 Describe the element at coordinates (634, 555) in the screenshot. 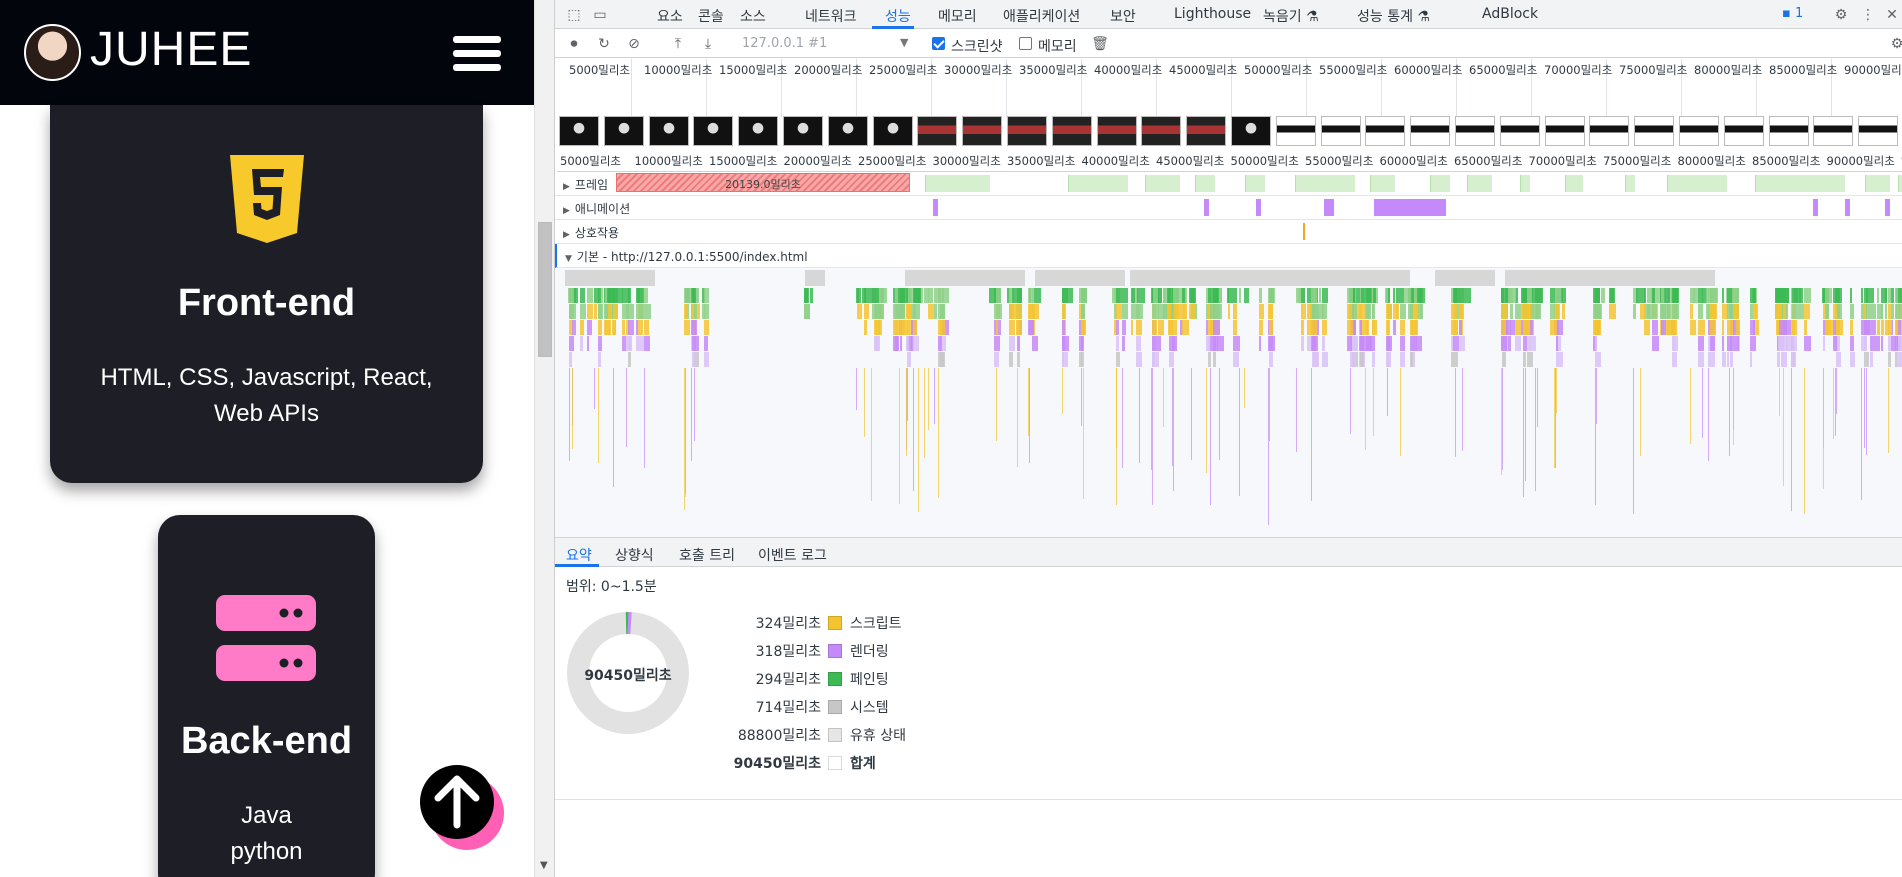

I see `details-tab: 상향식` at that location.